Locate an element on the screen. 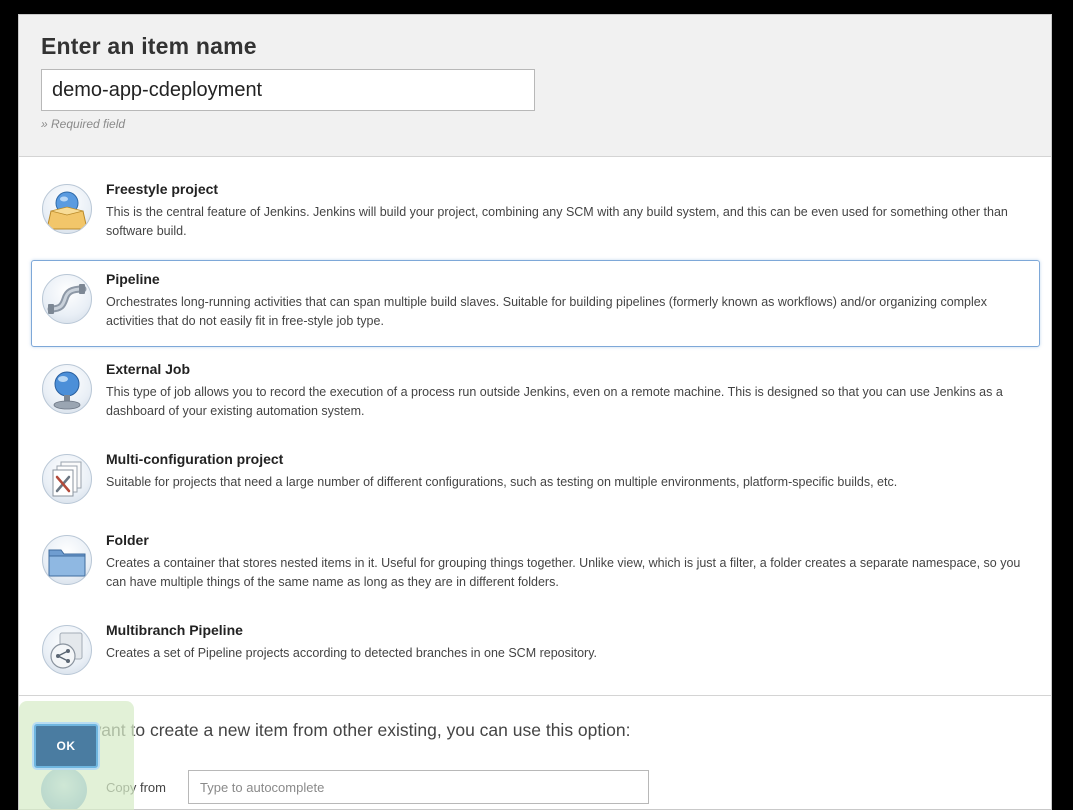 This screenshot has width=1073, height=810. multi-configuration-icon is located at coordinates (67, 479).